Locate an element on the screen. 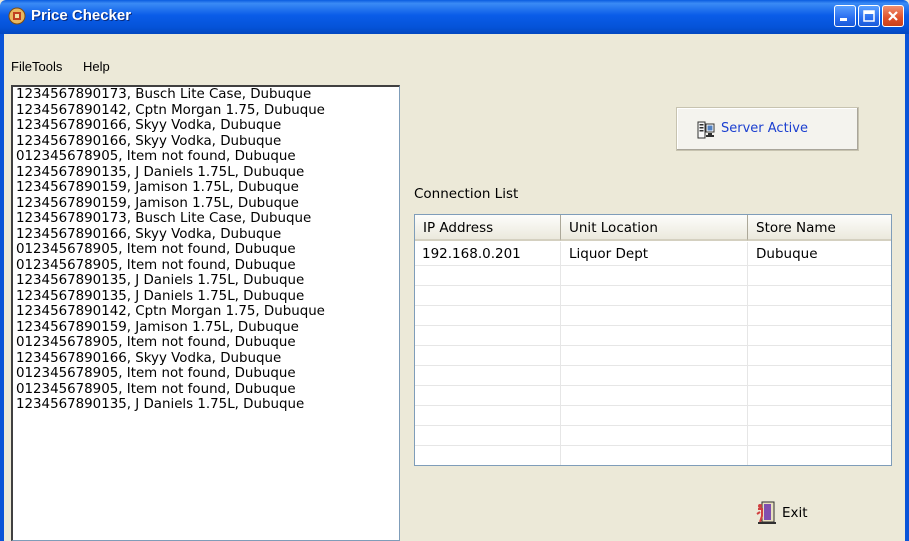  exit-button: Exit is located at coordinates (796, 513).